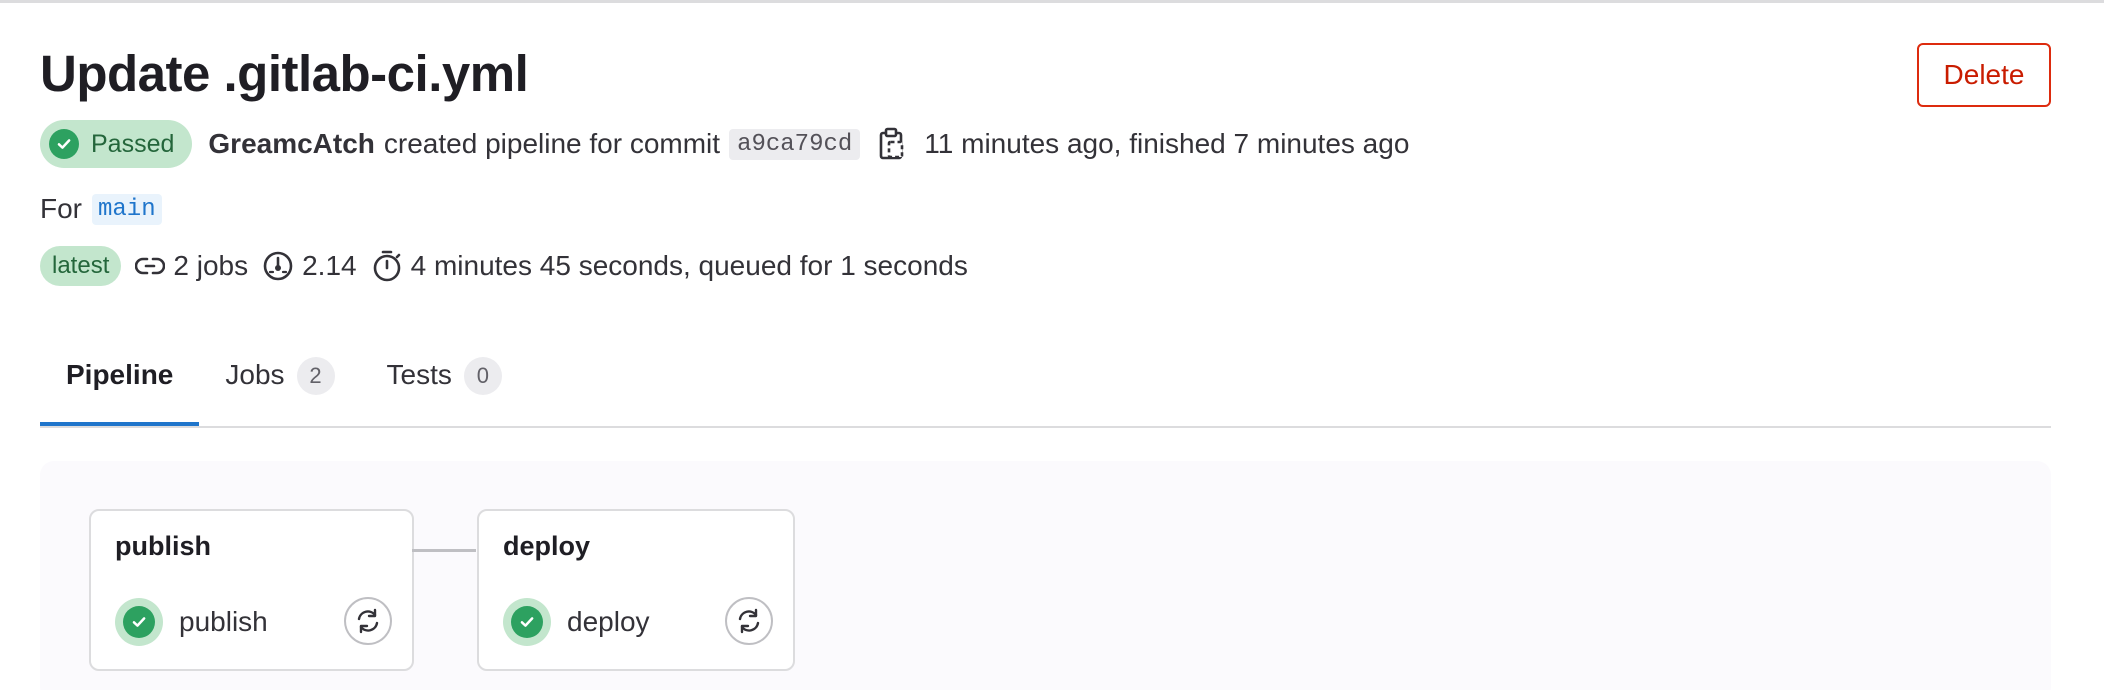 Image resolution: width=2104 pixels, height=690 pixels. I want to click on tab-tests: Tests 0, so click(444, 384).